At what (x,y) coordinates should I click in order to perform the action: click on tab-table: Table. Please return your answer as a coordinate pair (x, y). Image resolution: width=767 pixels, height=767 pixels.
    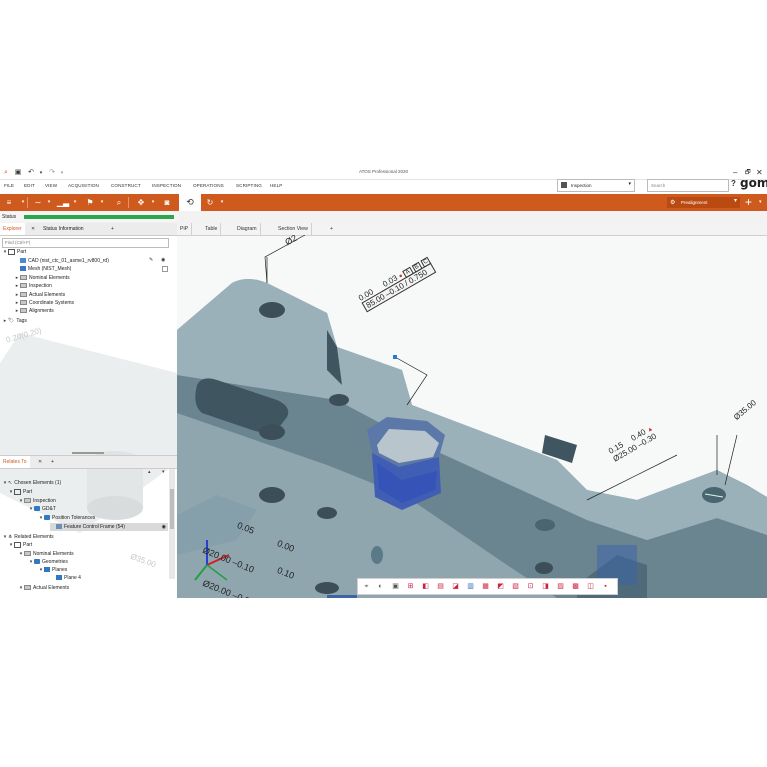
    Looking at the image, I should click on (212, 229).